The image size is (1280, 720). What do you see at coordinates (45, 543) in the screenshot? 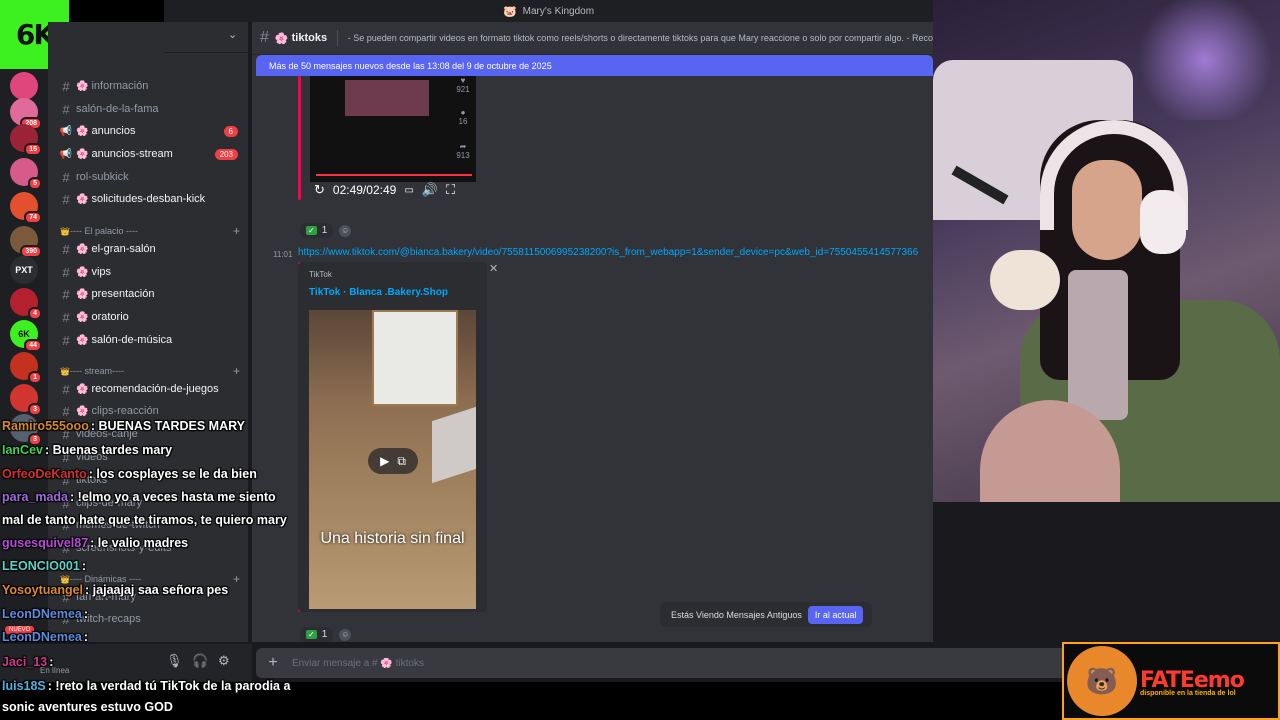
I see `chat-username: gusesquivel87` at bounding box center [45, 543].